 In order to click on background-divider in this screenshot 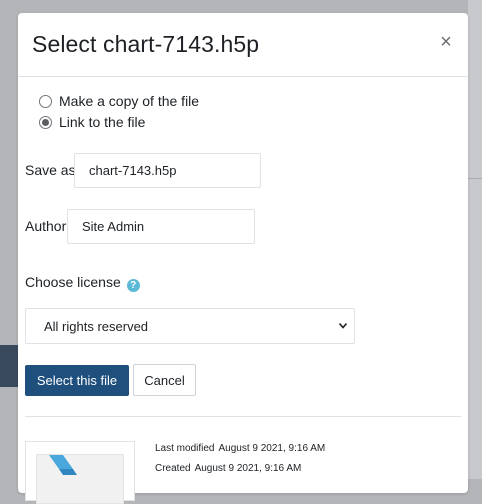, I will do `click(475, 178)`.